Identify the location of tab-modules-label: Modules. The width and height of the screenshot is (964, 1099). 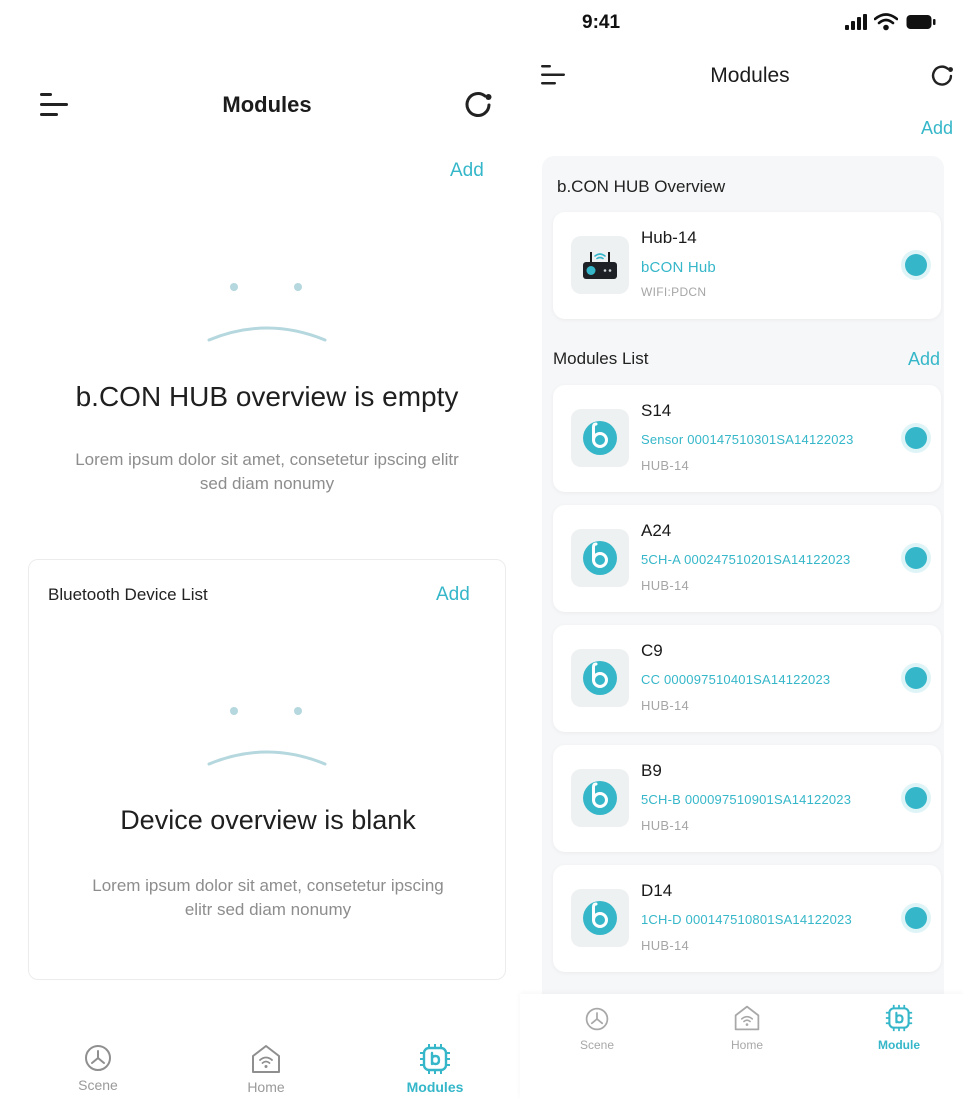
(435, 1087).